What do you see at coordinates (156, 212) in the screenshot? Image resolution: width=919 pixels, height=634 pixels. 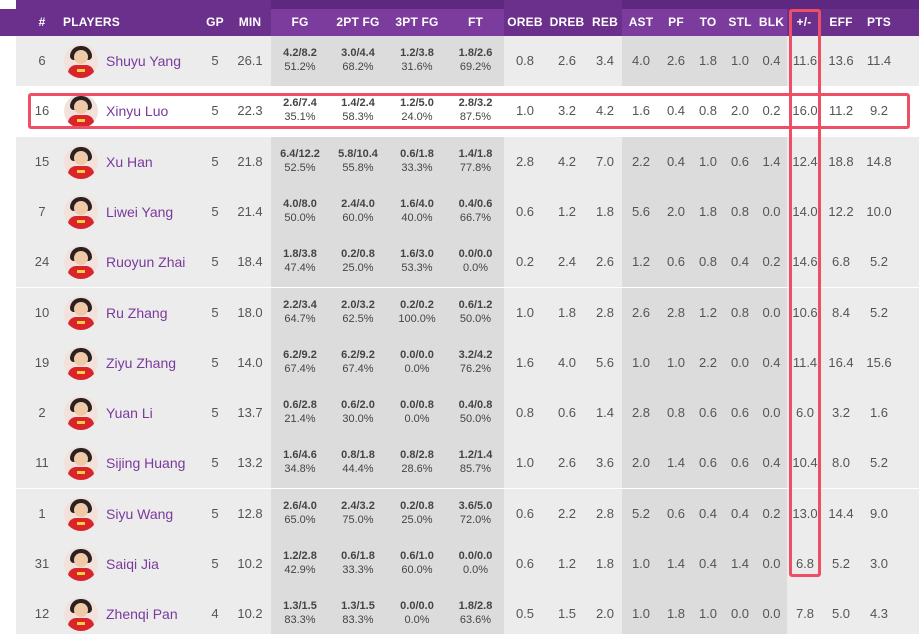 I see `player-name-link: Liwei Yang` at bounding box center [156, 212].